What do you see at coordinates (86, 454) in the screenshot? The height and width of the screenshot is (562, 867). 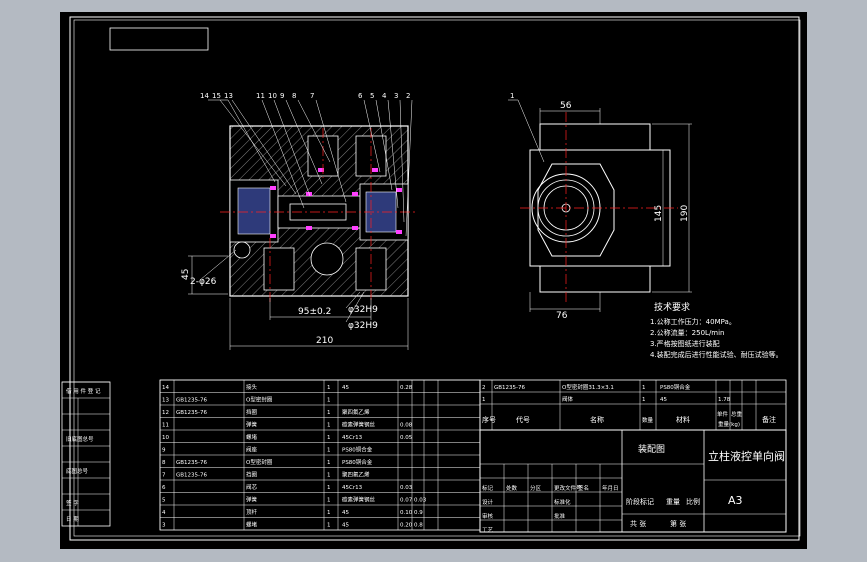 I see `revision-block: 借 用 件 登 记旧底图总号底图总号签 字日 期` at bounding box center [86, 454].